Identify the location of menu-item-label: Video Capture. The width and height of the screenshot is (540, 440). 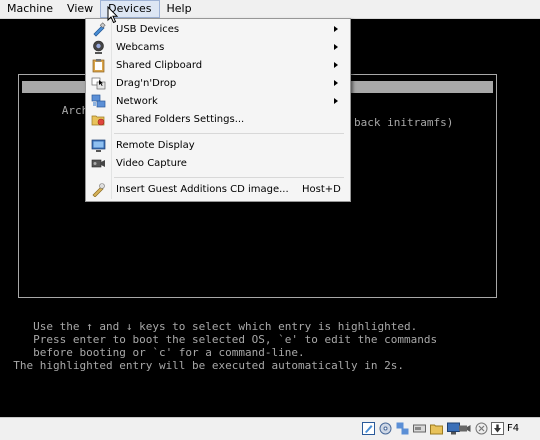
(151, 163).